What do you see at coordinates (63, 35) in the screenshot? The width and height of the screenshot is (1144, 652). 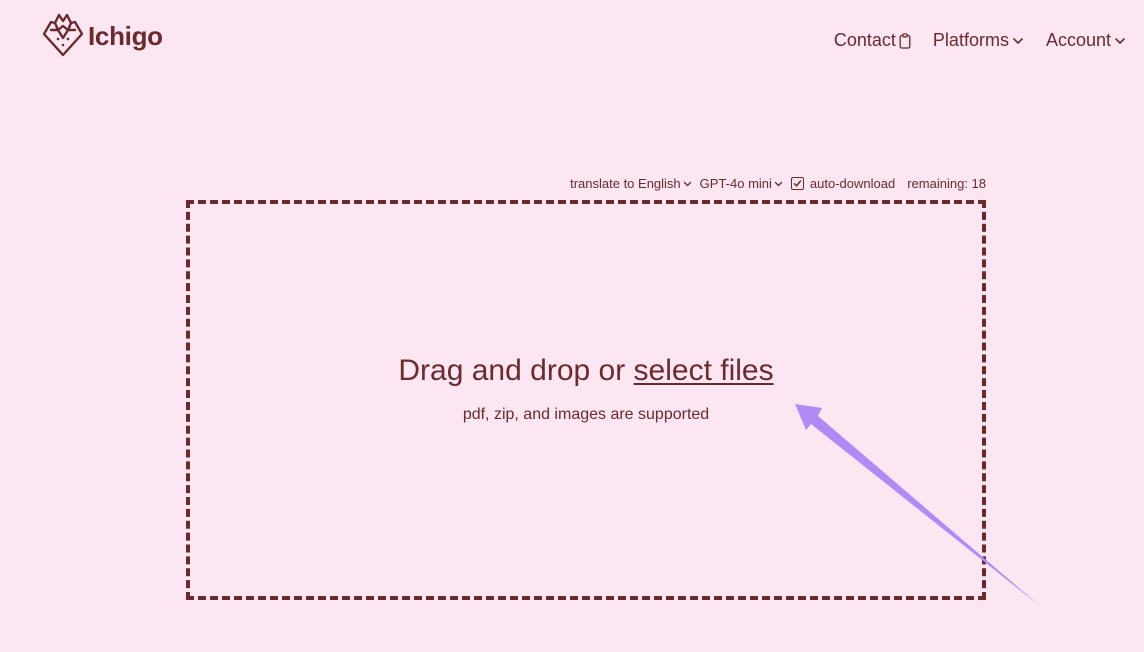 I see `strawberry-logo-icon` at bounding box center [63, 35].